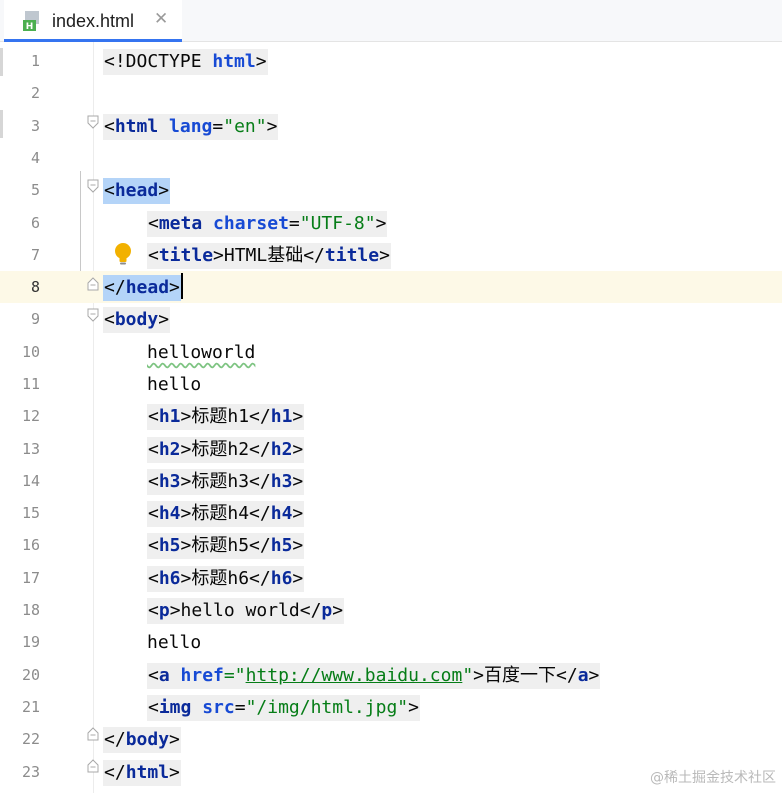 This screenshot has height=793, width=782. Describe the element at coordinates (20, 675) in the screenshot. I see `line-number: 20` at that location.